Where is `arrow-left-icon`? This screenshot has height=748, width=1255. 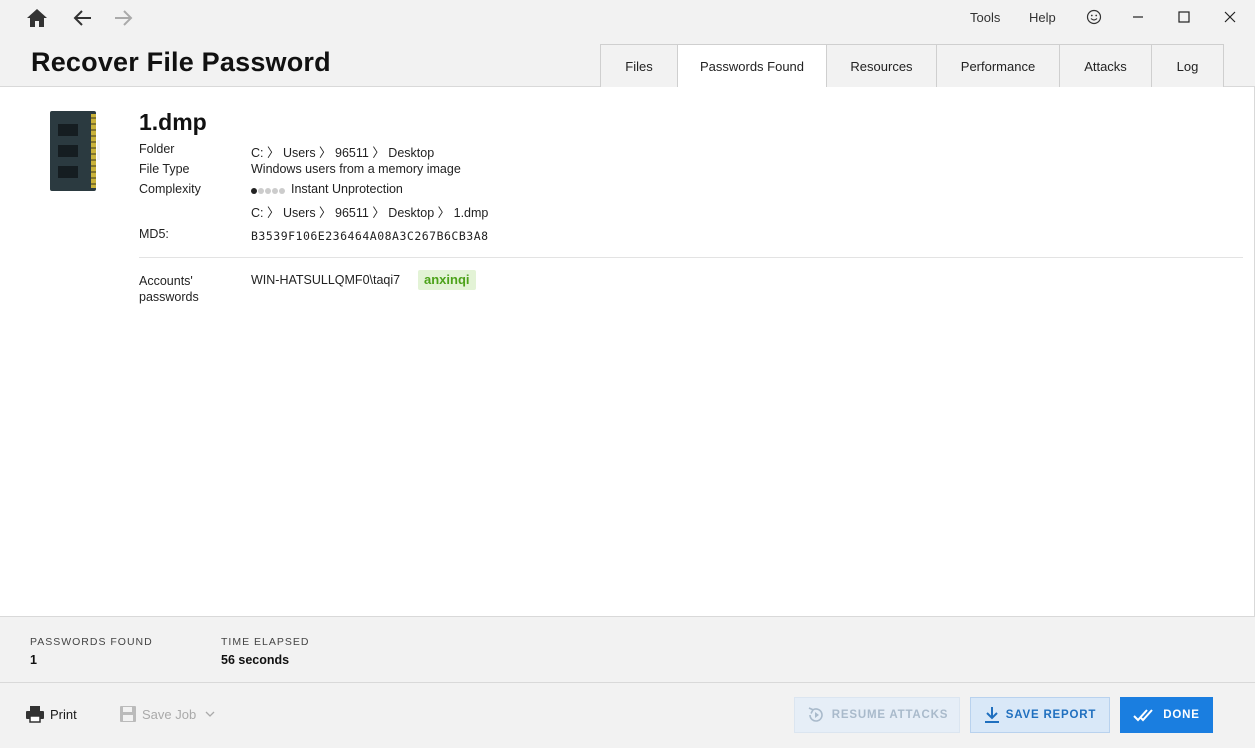 arrow-left-icon is located at coordinates (83, 18).